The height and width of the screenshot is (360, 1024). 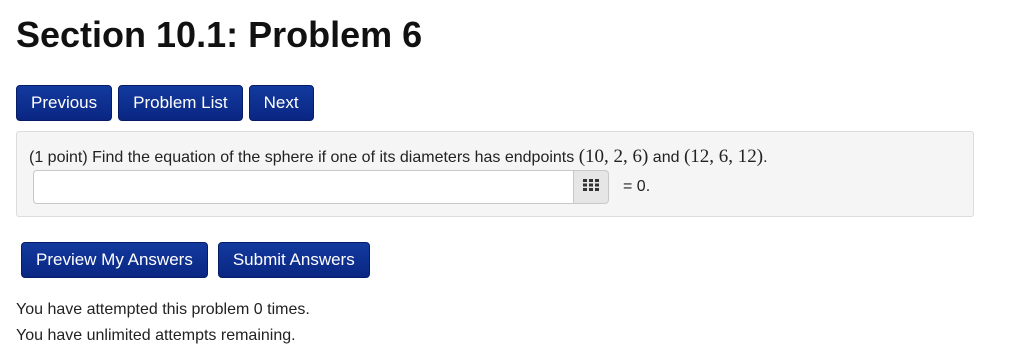 I want to click on page-title: Section 10.1: Problem 6, so click(x=219, y=34).